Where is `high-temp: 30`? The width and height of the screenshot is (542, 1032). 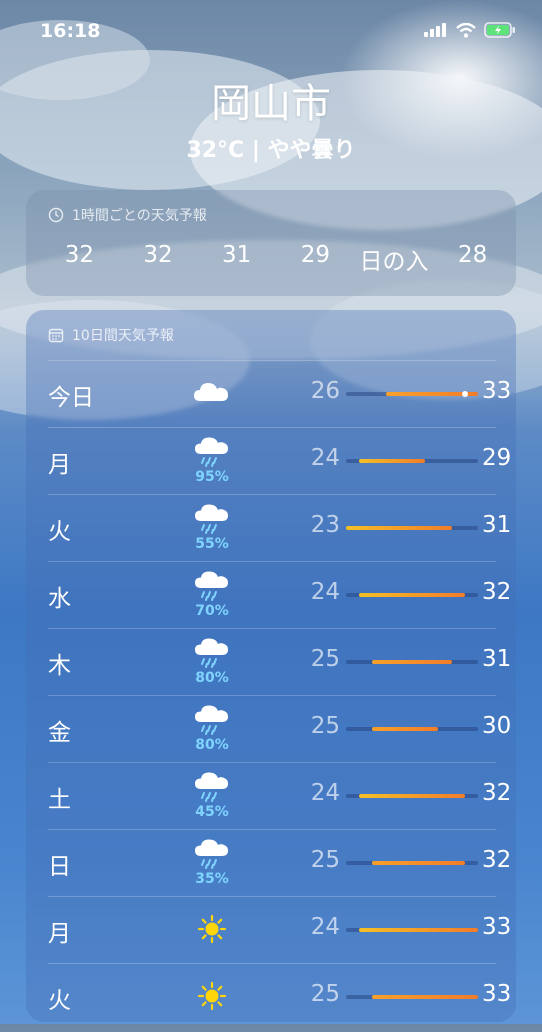 high-temp: 30 is located at coordinates (497, 726).